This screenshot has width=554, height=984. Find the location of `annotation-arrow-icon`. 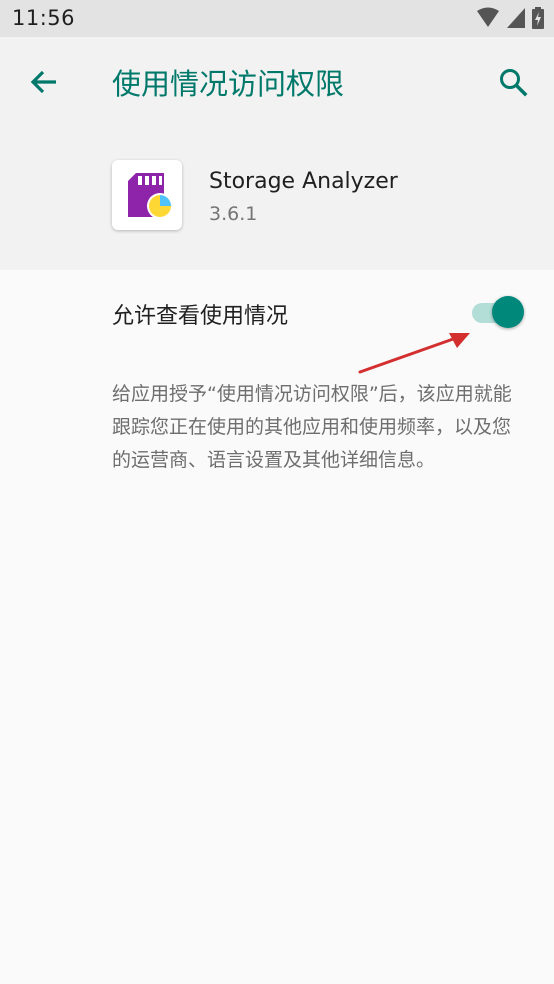

annotation-arrow-icon is located at coordinates (414, 353).